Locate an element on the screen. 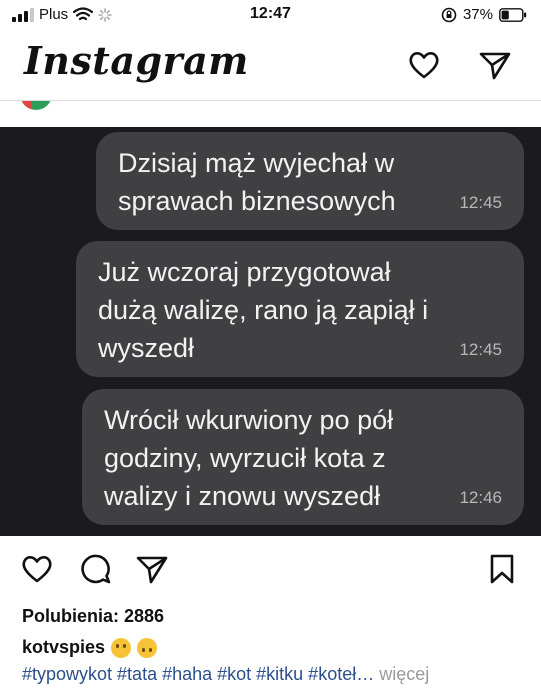 The width and height of the screenshot is (541, 694). header-divider is located at coordinates (270, 100).